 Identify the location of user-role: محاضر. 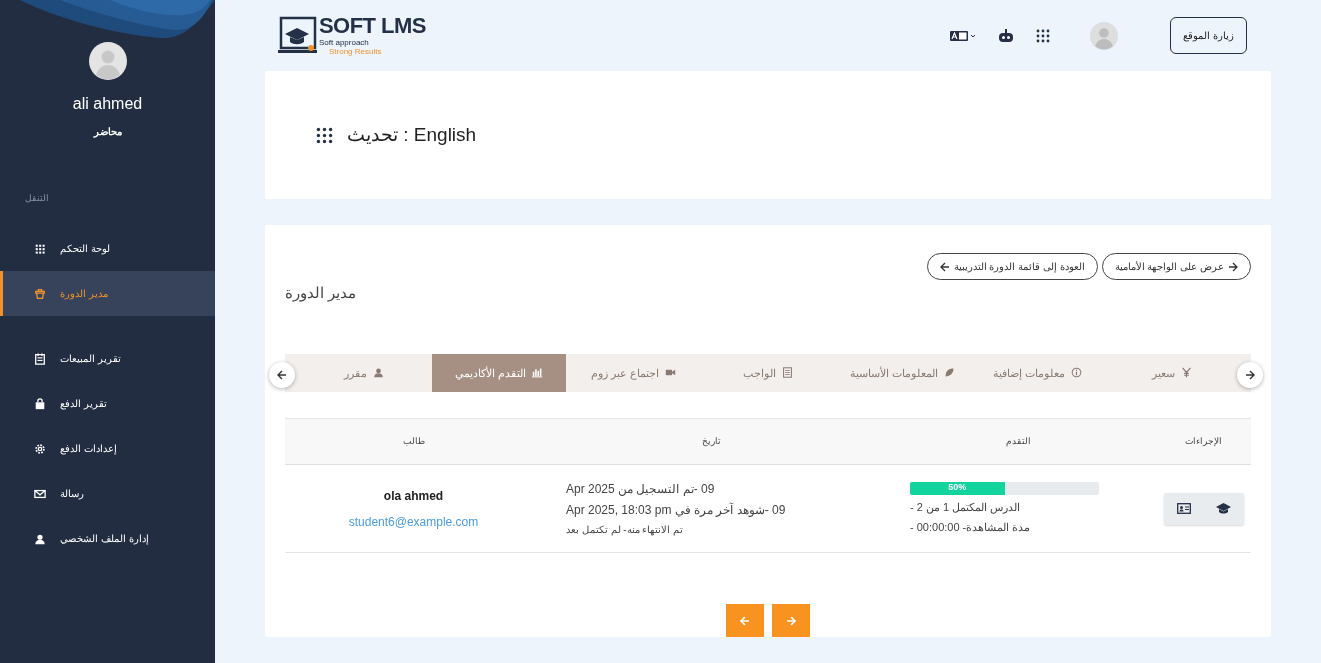
(107, 132).